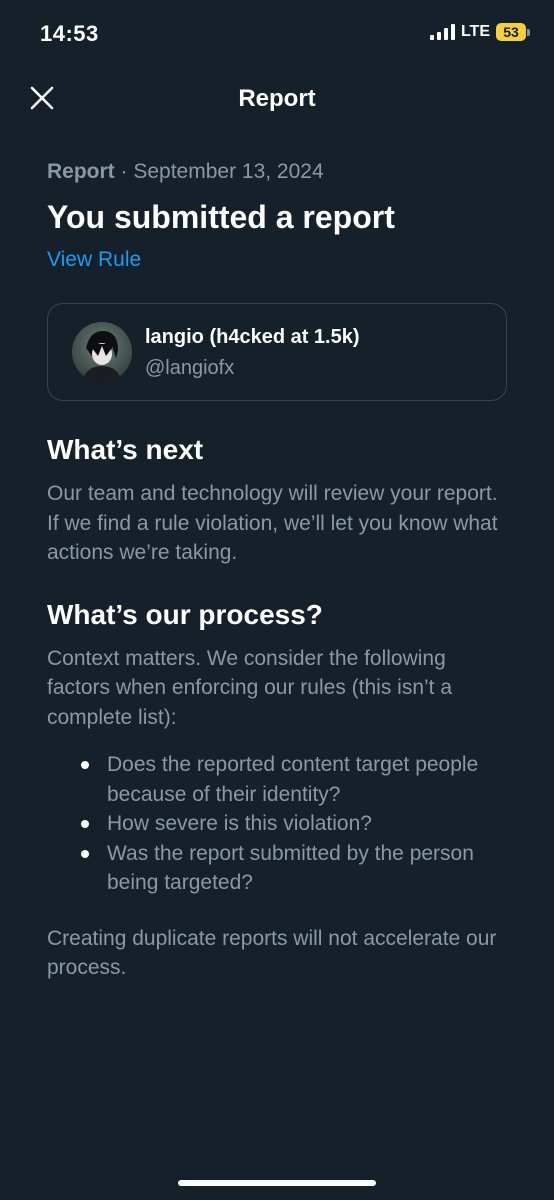 The height and width of the screenshot is (1200, 554). I want to click on report-type: Report, so click(81, 171).